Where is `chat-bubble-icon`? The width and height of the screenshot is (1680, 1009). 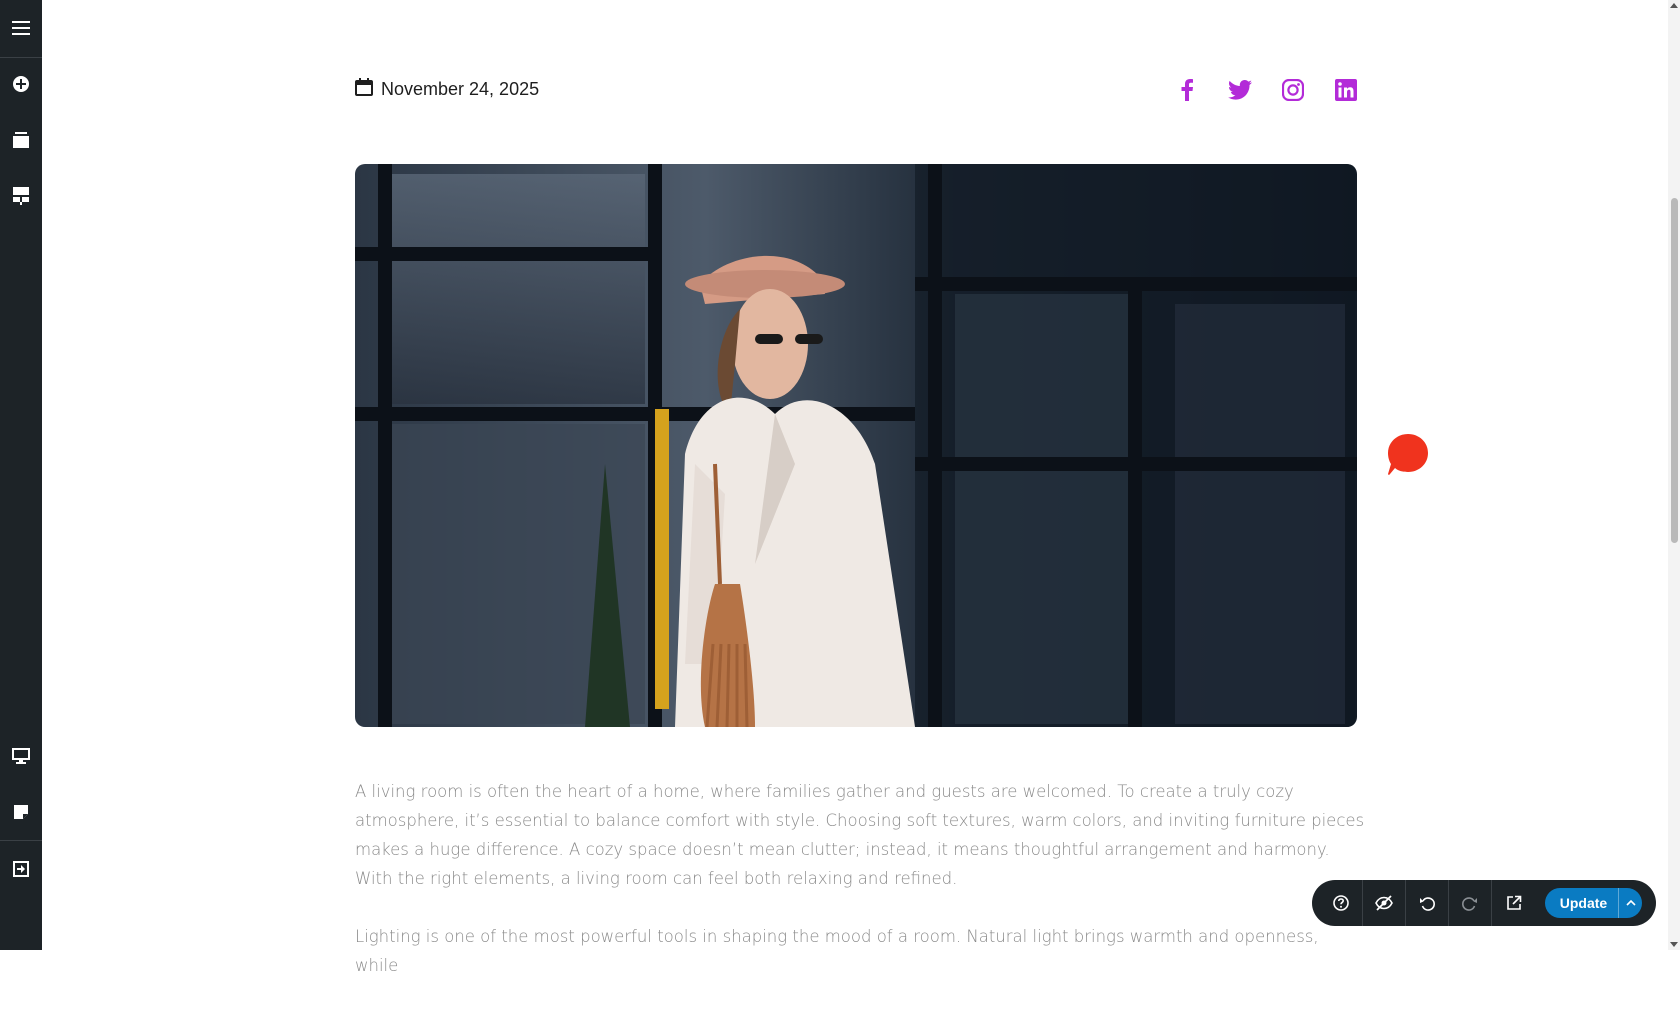
chat-bubble-icon is located at coordinates (1408, 455).